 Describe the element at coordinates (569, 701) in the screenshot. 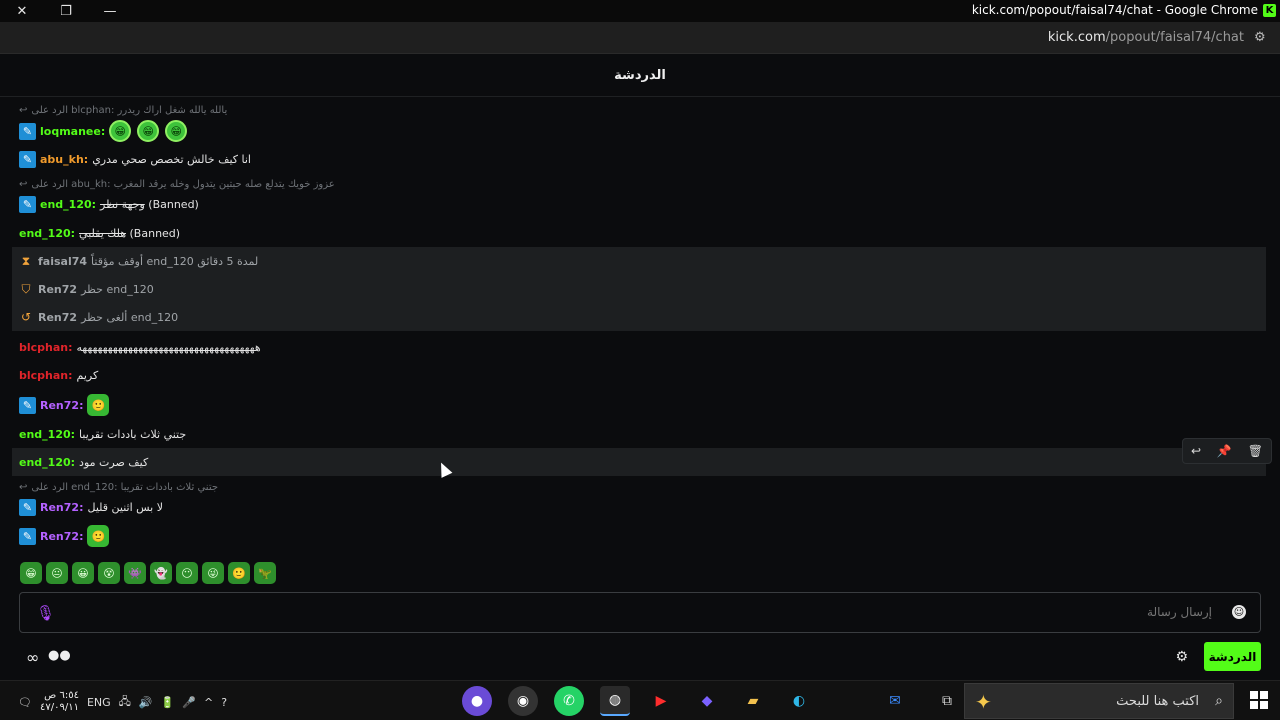

I see `whatsapp-icon: ✆` at that location.